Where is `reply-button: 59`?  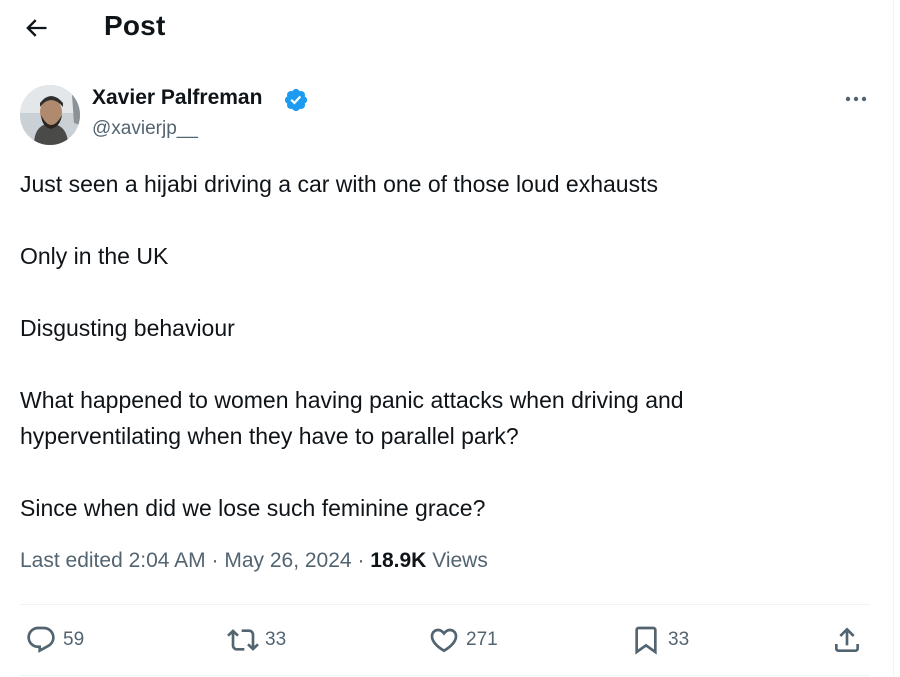
reply-button: 59 is located at coordinates (54, 640).